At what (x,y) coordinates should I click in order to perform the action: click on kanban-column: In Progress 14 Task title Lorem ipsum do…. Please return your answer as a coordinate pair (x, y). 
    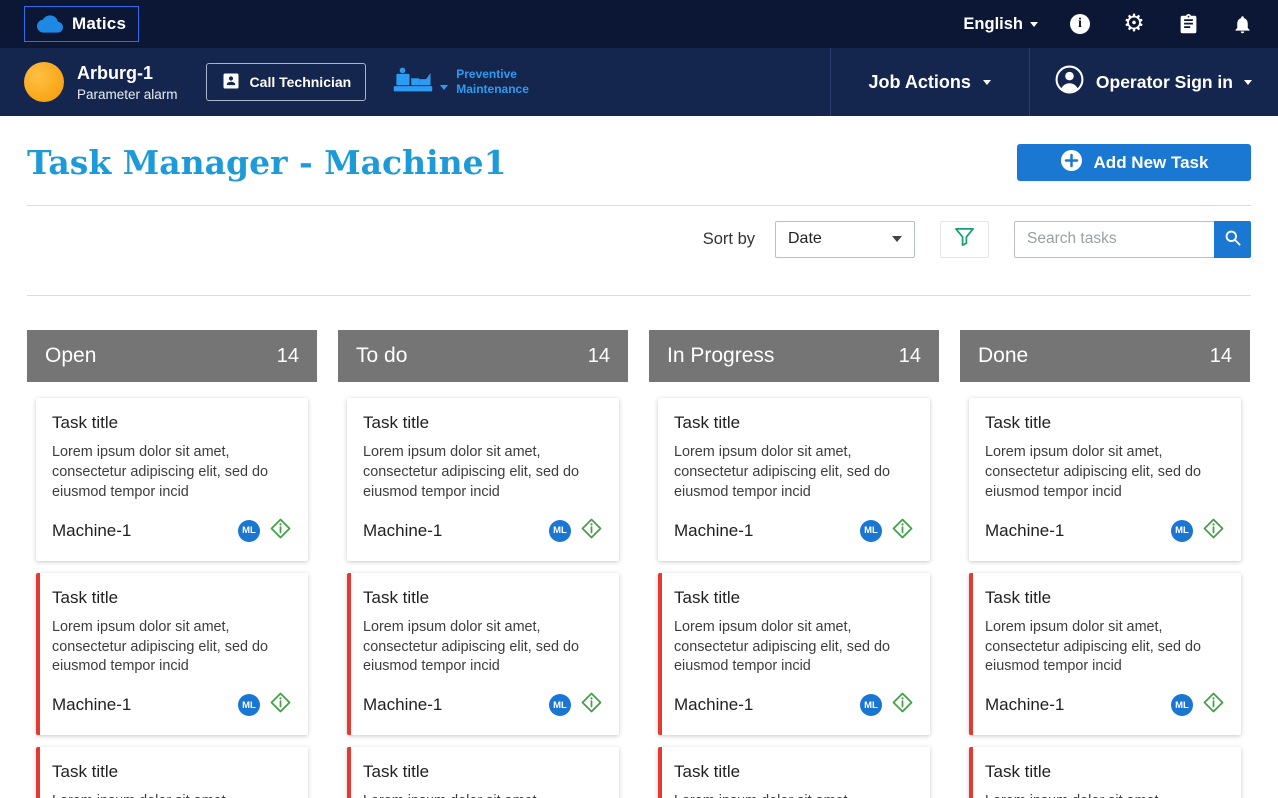
    Looking at the image, I should click on (794, 564).